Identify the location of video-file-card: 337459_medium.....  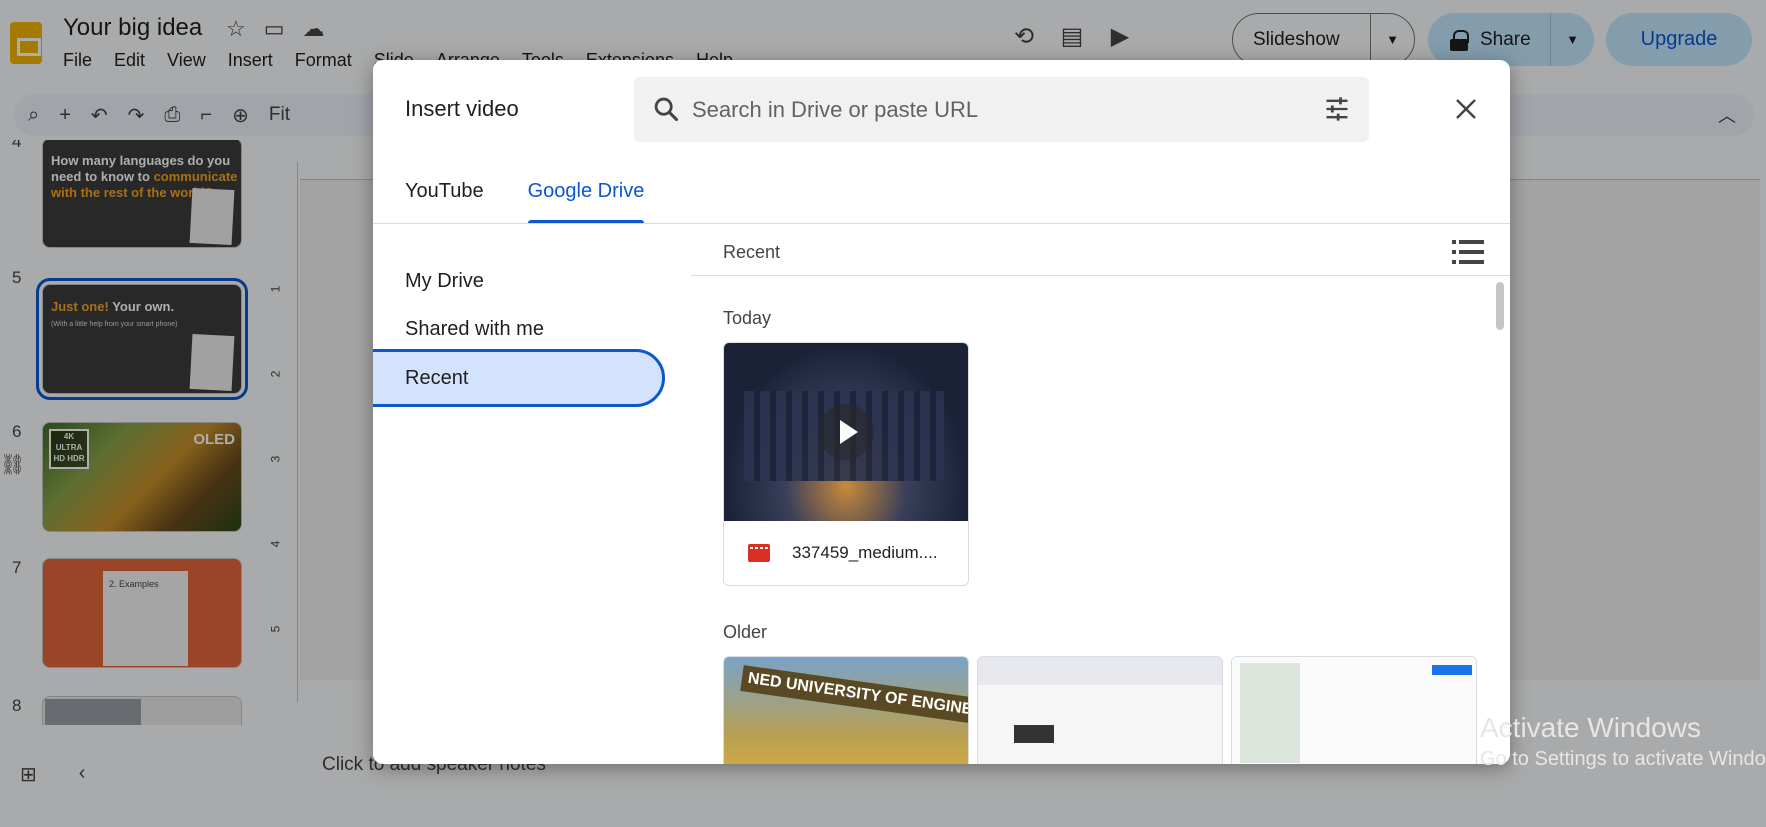
(846, 464).